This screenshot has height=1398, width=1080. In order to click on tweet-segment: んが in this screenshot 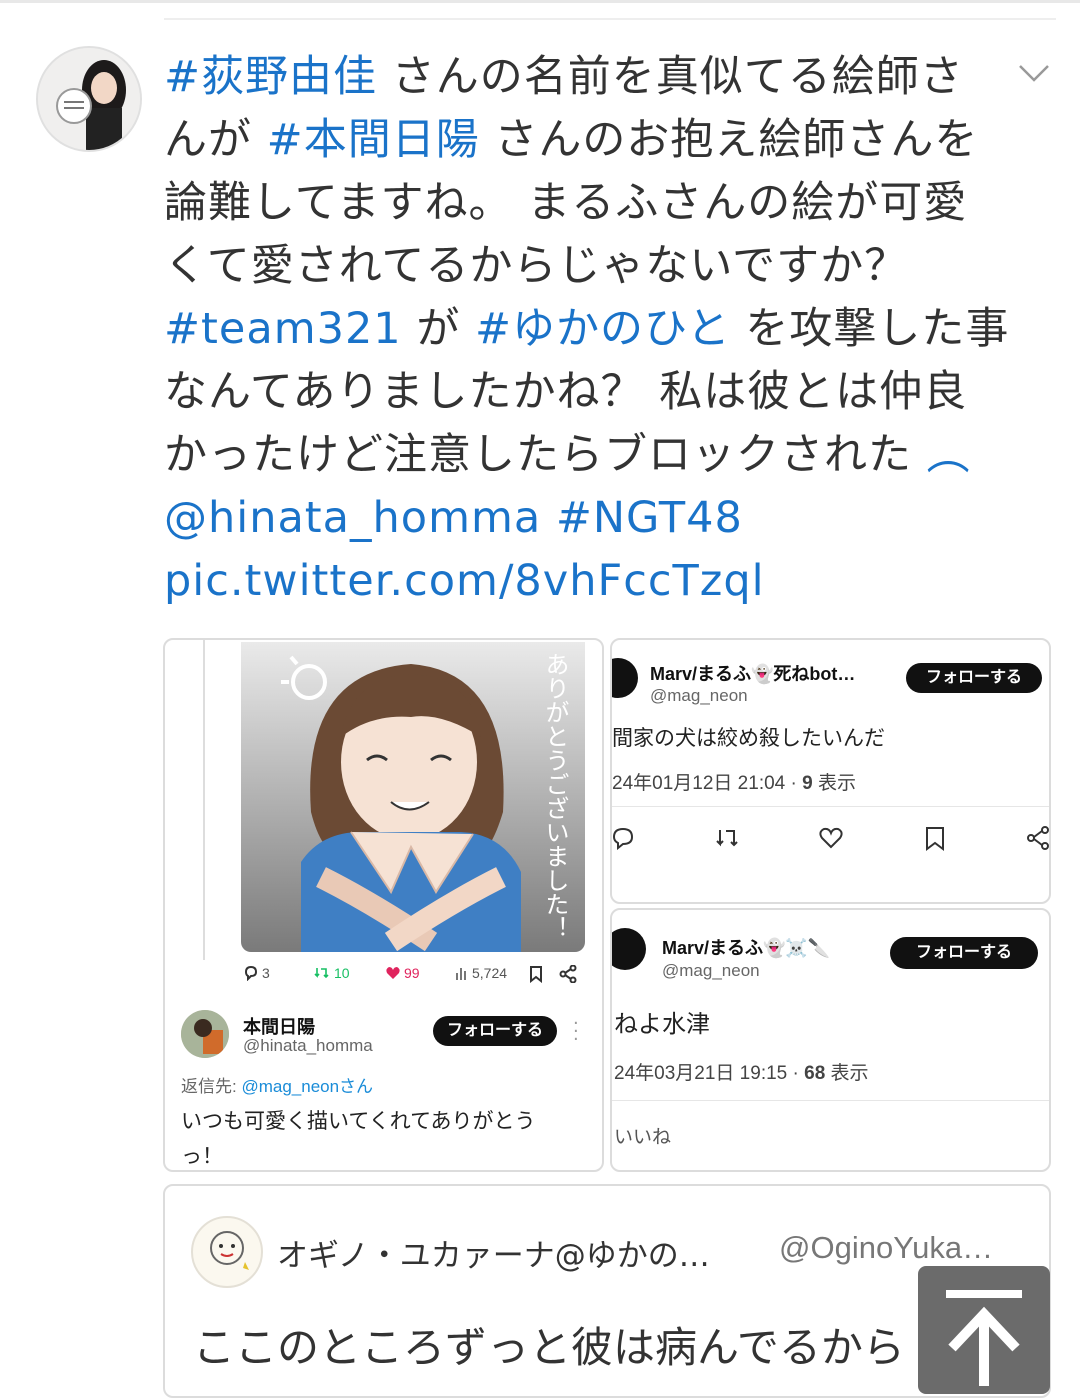, I will do `click(215, 140)`.